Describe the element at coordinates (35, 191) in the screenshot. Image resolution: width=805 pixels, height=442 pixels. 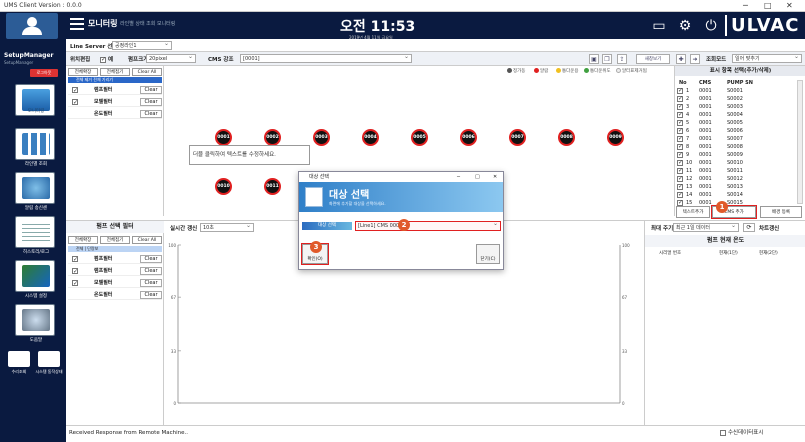
I see `sidebar-item-alert: 알림 송신센` at that location.